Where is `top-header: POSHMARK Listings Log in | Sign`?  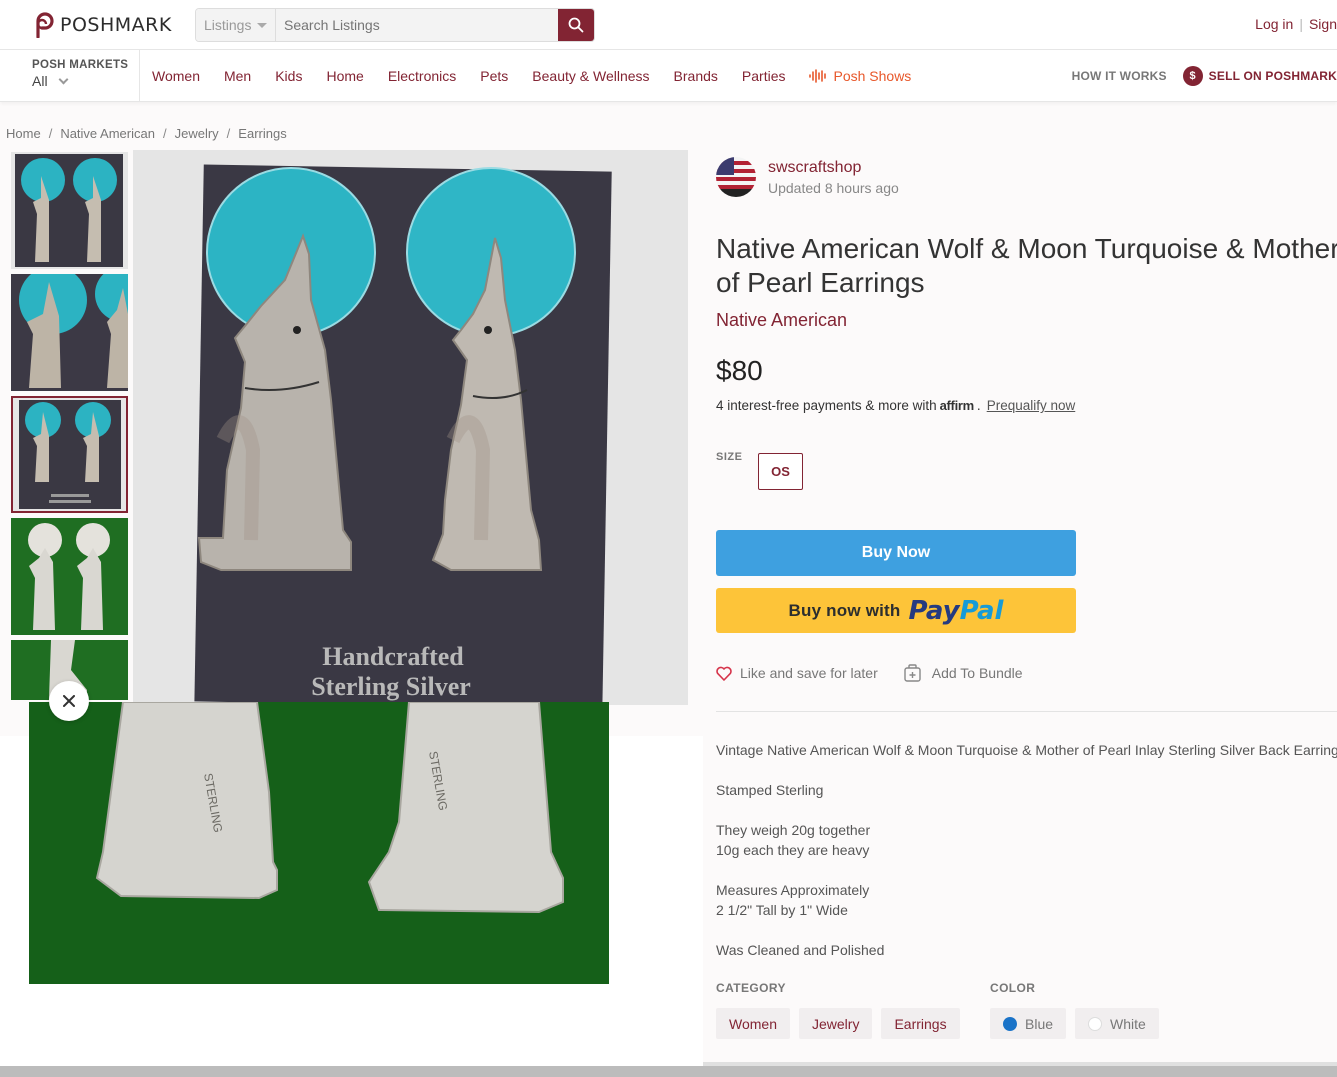 top-header: POSHMARK Listings Log in | Sign is located at coordinates (668, 25).